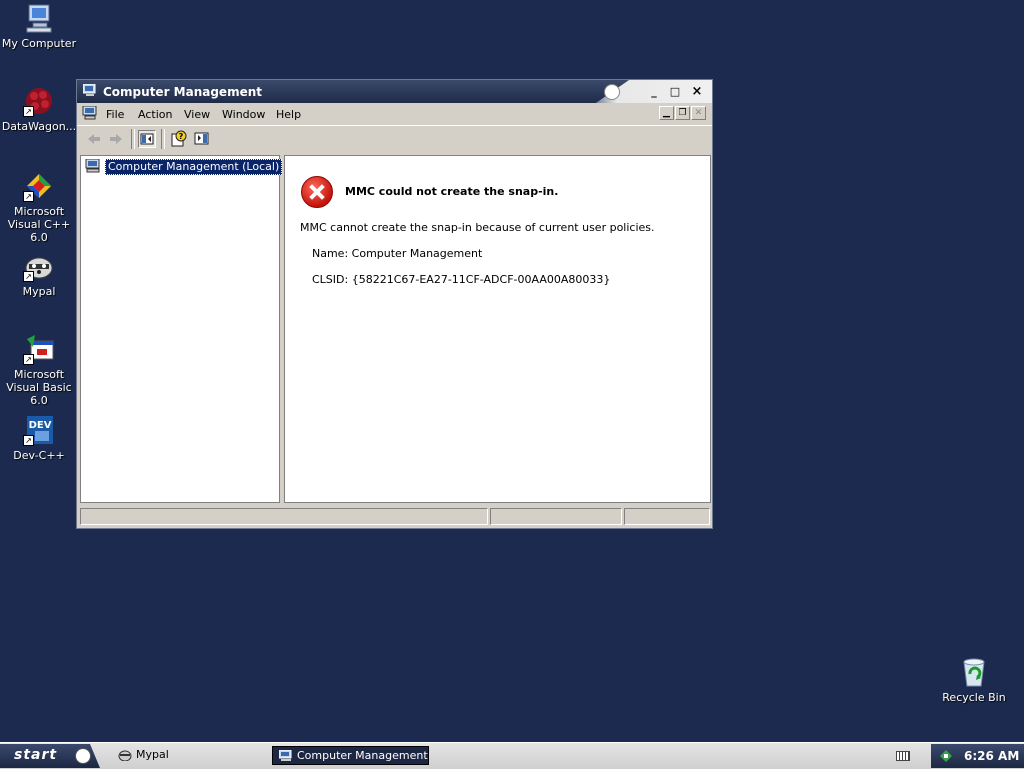 The height and width of the screenshot is (769, 1024). What do you see at coordinates (903, 756) in the screenshot?
I see `keyboard-language-icon` at bounding box center [903, 756].